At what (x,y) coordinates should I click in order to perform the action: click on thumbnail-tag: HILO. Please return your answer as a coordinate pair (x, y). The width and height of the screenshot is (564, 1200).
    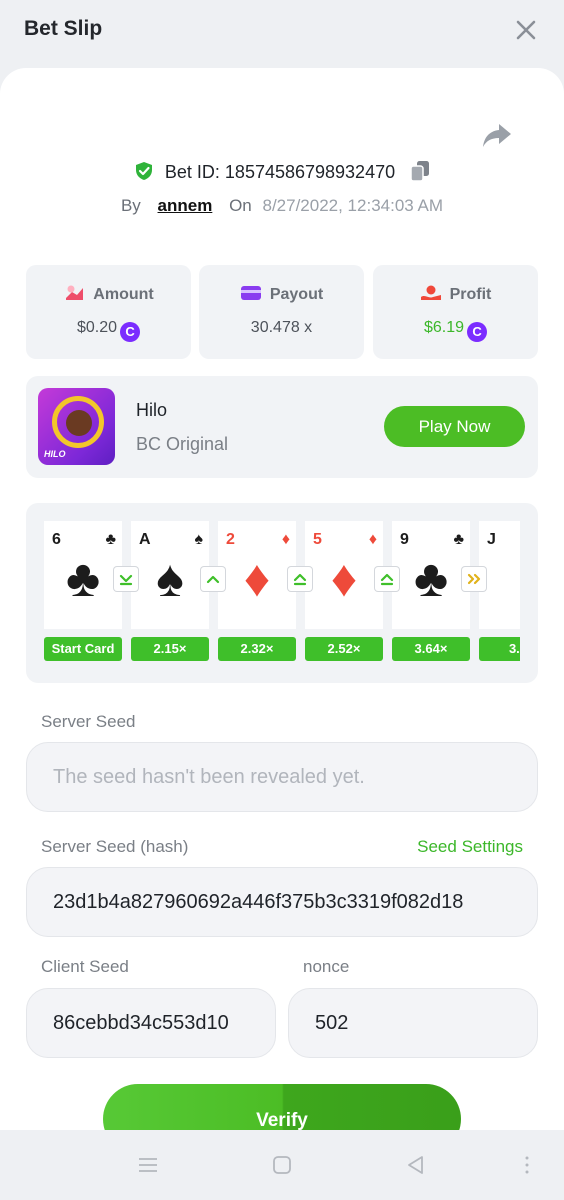
    Looking at the image, I should click on (55, 454).